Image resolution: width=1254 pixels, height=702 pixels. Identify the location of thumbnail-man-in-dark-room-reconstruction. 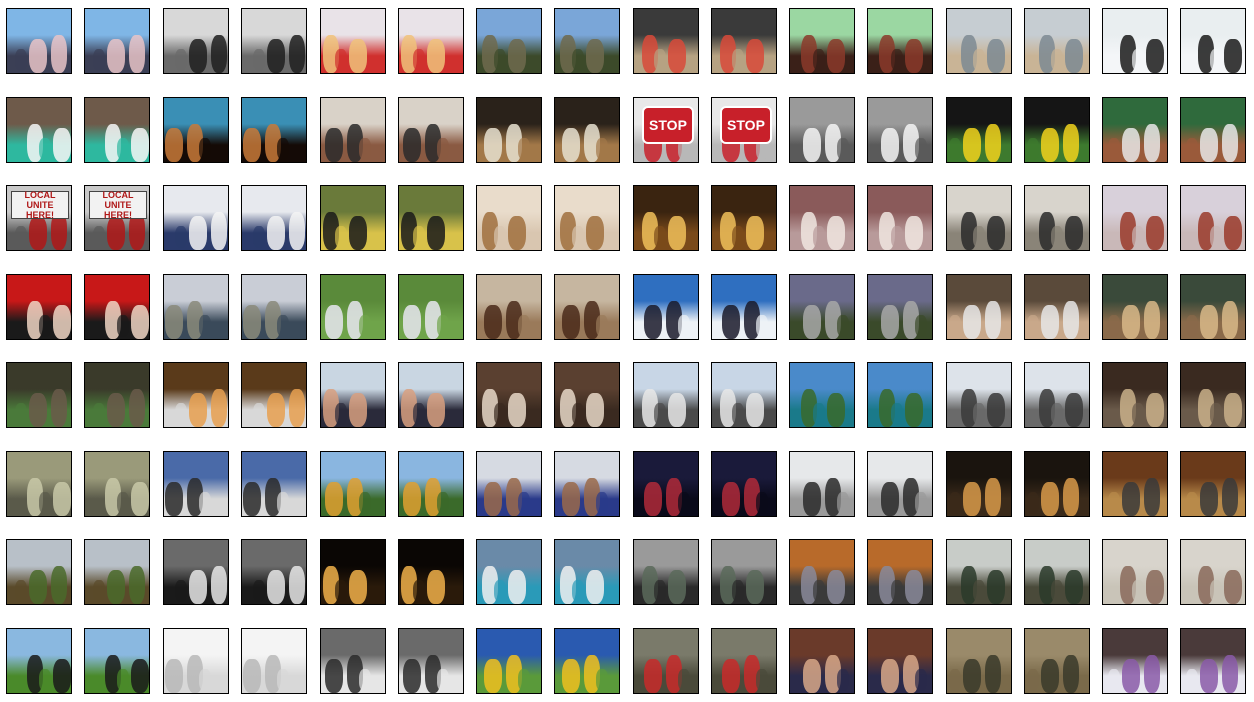
(744, 484).